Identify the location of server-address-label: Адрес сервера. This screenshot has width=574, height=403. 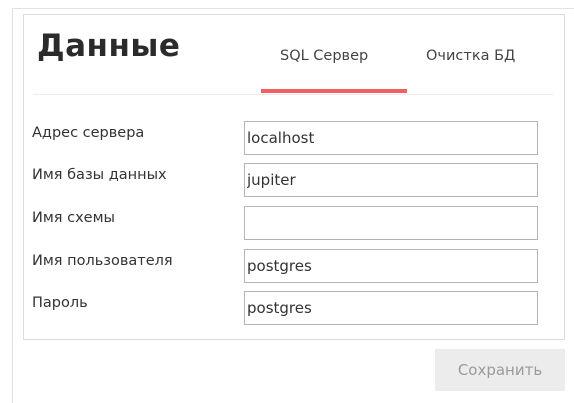
(88, 133).